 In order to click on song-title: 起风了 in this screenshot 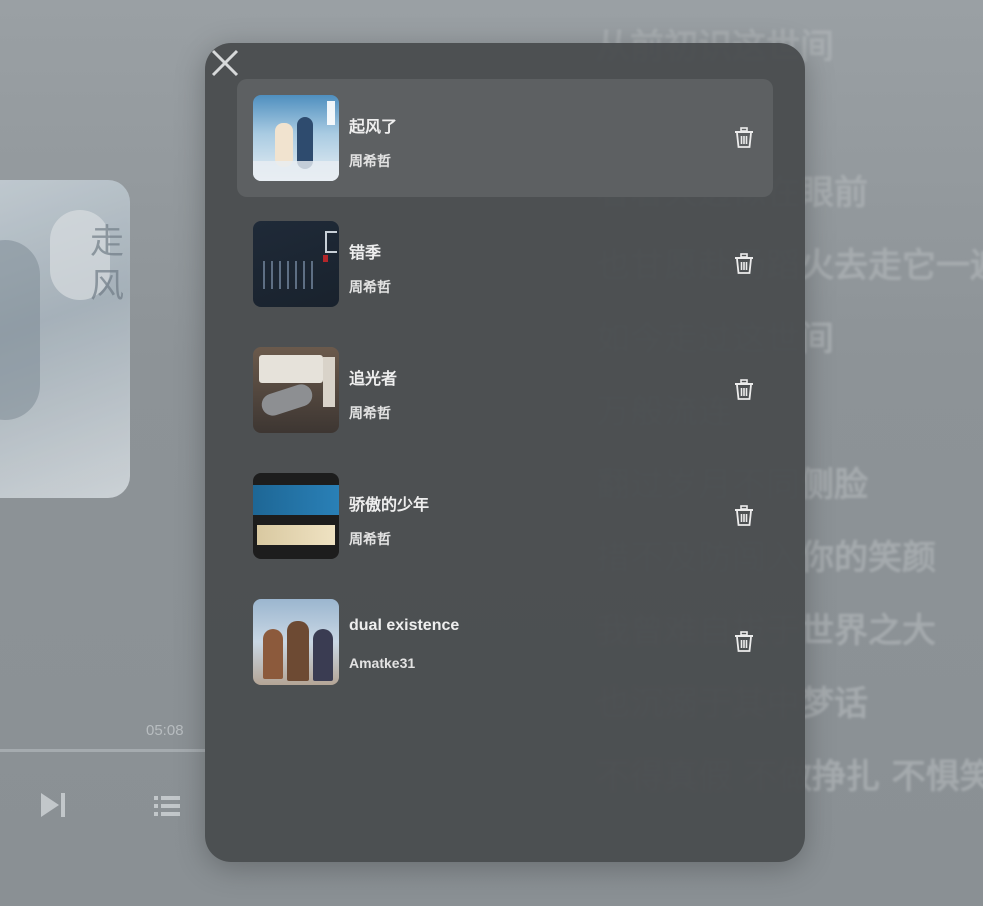, I will do `click(373, 127)`.